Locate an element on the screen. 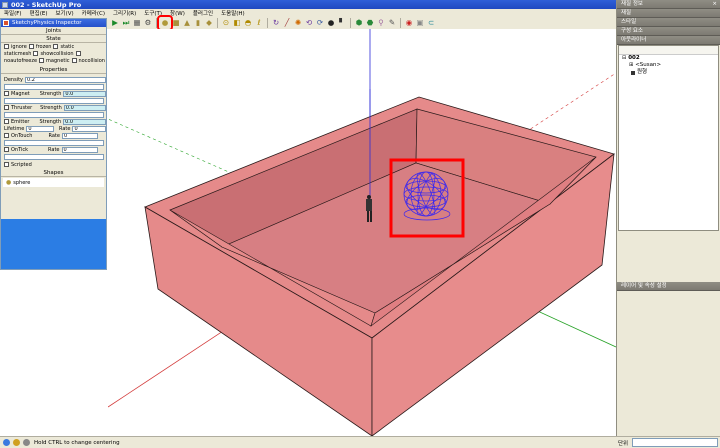 The image size is (720, 448). emitter-checkbox is located at coordinates (6, 121).